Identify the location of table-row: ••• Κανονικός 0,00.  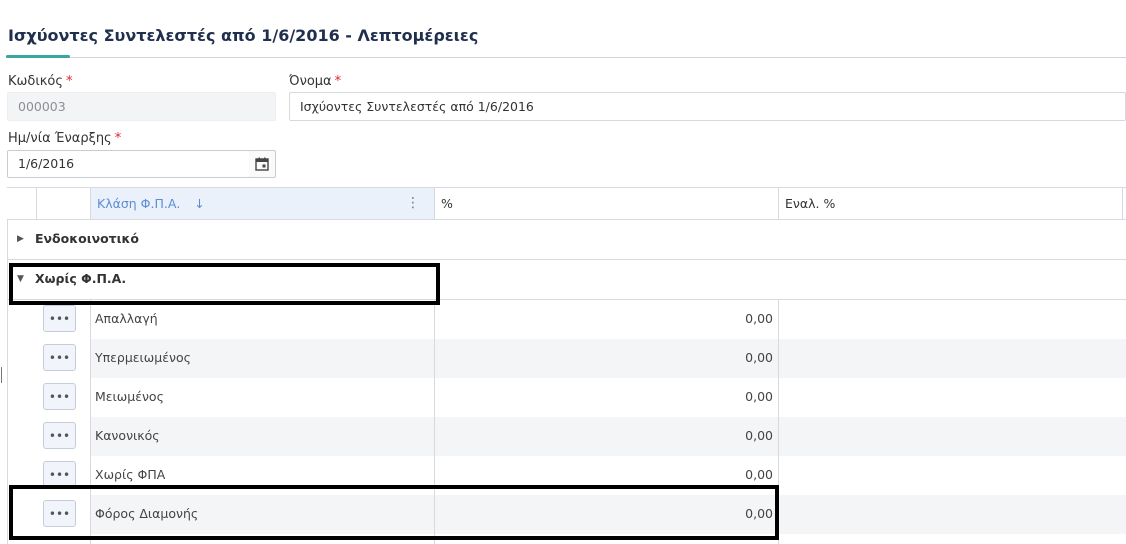
(566, 436).